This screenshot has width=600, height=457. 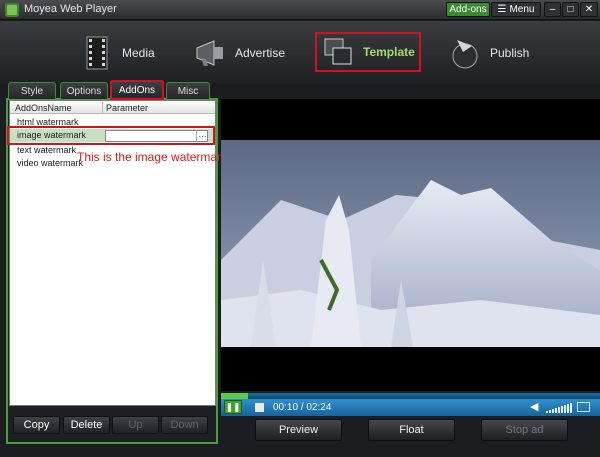 What do you see at coordinates (583, 407) in the screenshot?
I see `fullscreen-icon` at bounding box center [583, 407].